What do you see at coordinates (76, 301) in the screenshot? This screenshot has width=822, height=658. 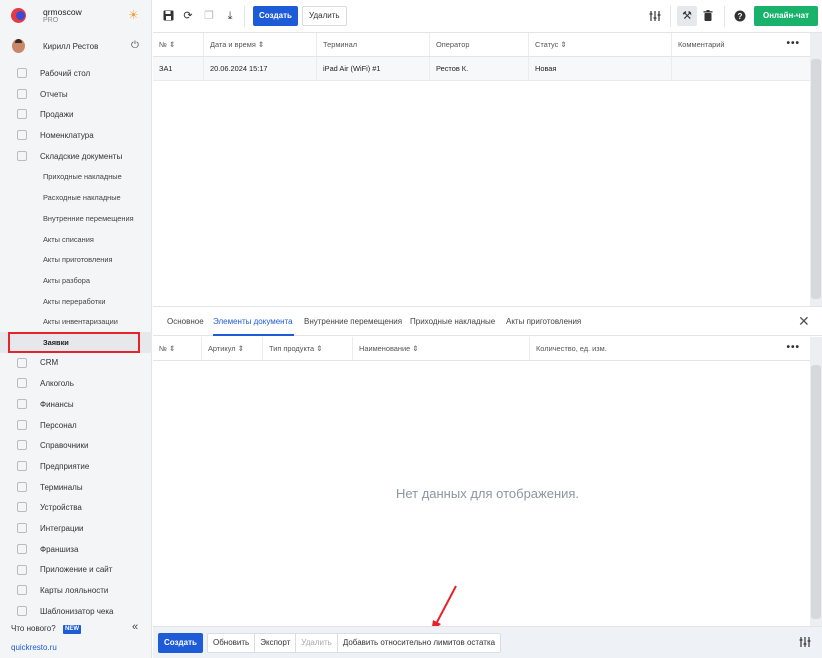 I see `sidebar-subitem-processing-acts: Акты переработки` at bounding box center [76, 301].